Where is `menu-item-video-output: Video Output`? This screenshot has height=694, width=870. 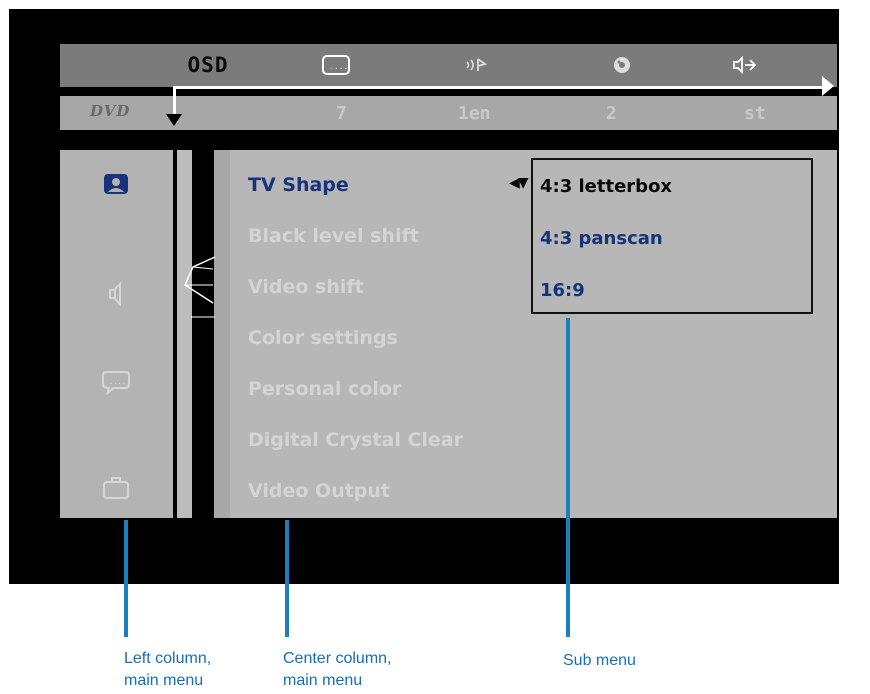
menu-item-video-output: Video Output is located at coordinates (319, 491).